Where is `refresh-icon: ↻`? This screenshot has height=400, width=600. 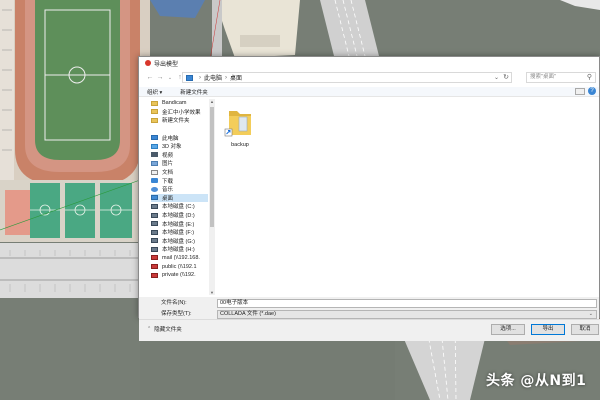
refresh-icon: ↻ is located at coordinates (506, 77).